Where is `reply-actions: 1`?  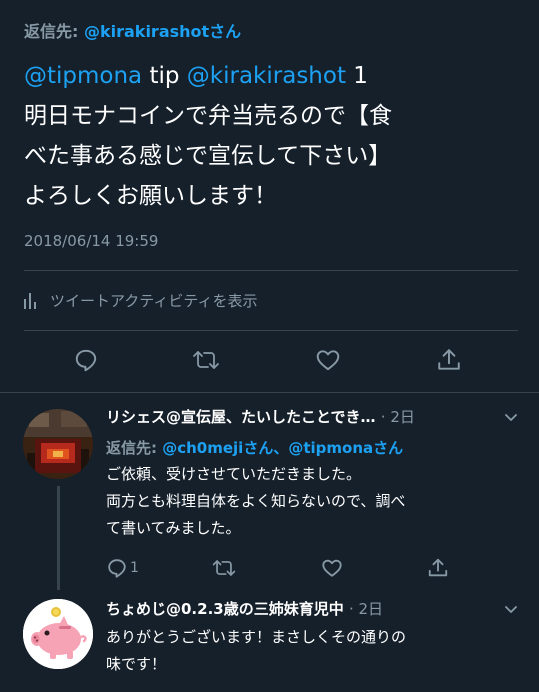 reply-actions: 1 is located at coordinates (269, 568).